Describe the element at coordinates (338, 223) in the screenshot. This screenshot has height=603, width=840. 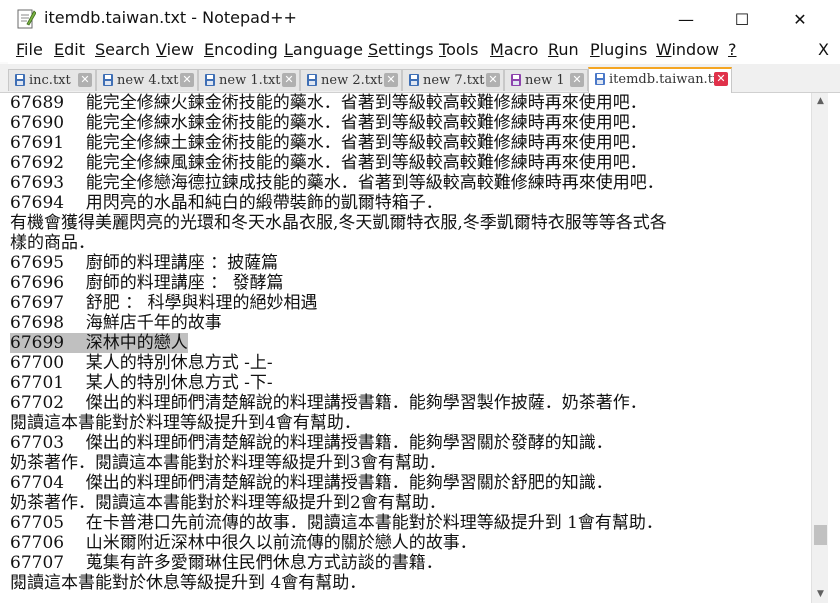
I see `editor-line: 有機會獲得美麗閃亮的光環和冬天水晶衣服,冬天凱爾特衣服,冬季凱爾特衣服等等各式各` at that location.